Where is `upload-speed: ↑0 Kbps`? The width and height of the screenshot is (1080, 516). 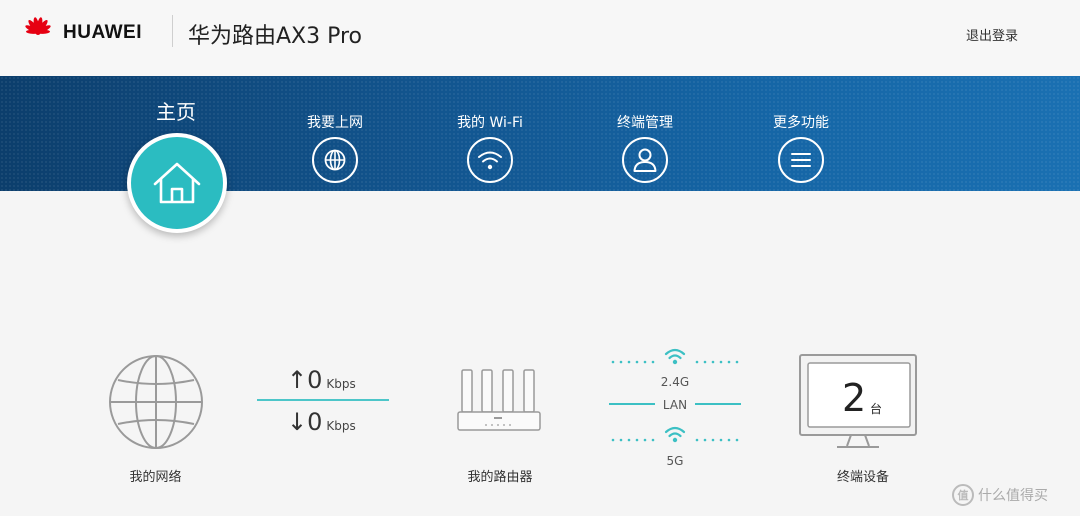
upload-speed: ↑0 Kbps is located at coordinates (321, 380).